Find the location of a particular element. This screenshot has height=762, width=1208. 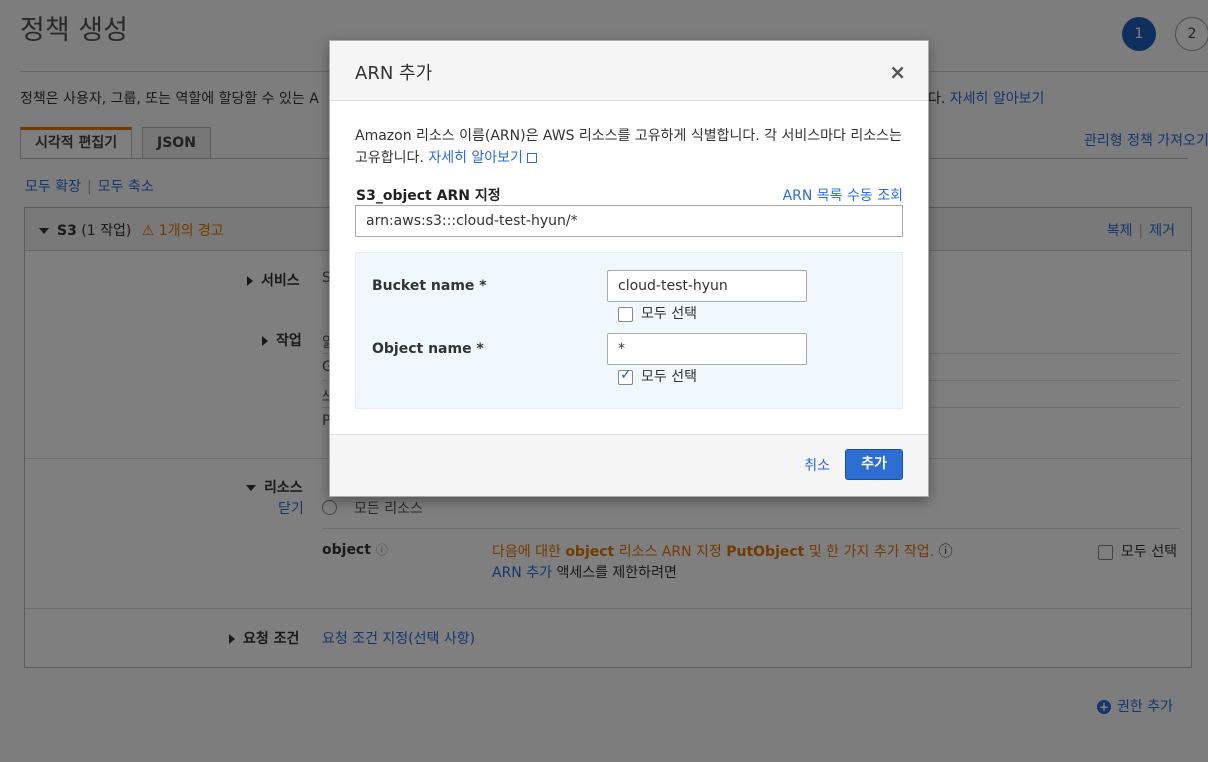

object-name-label: Object name * is located at coordinates (428, 349).